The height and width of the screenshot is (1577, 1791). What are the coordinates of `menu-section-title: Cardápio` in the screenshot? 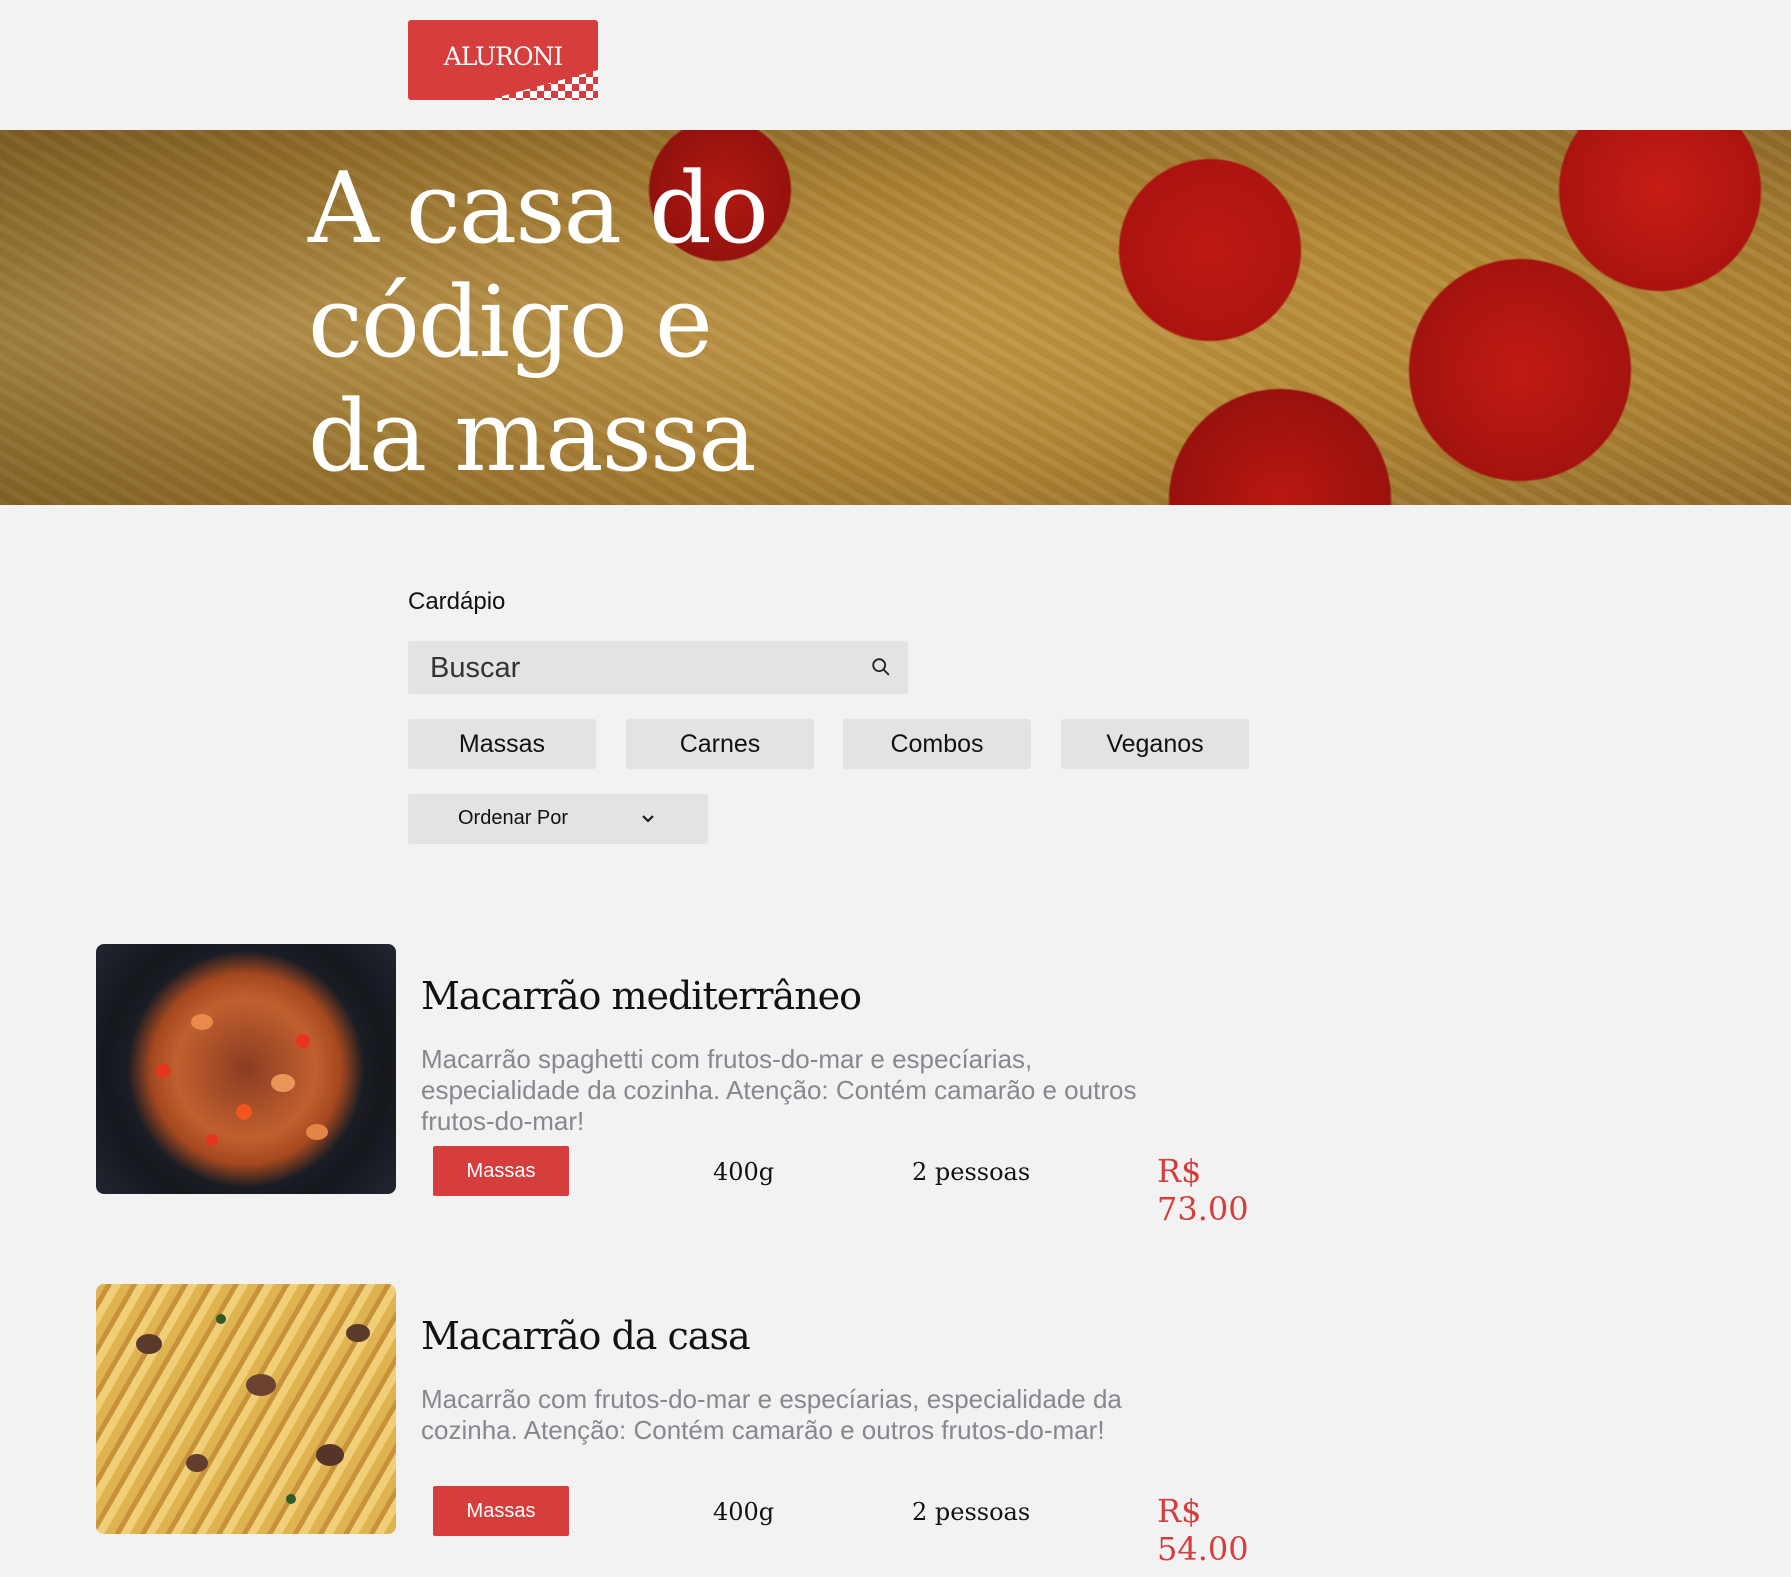 It's located at (457, 601).